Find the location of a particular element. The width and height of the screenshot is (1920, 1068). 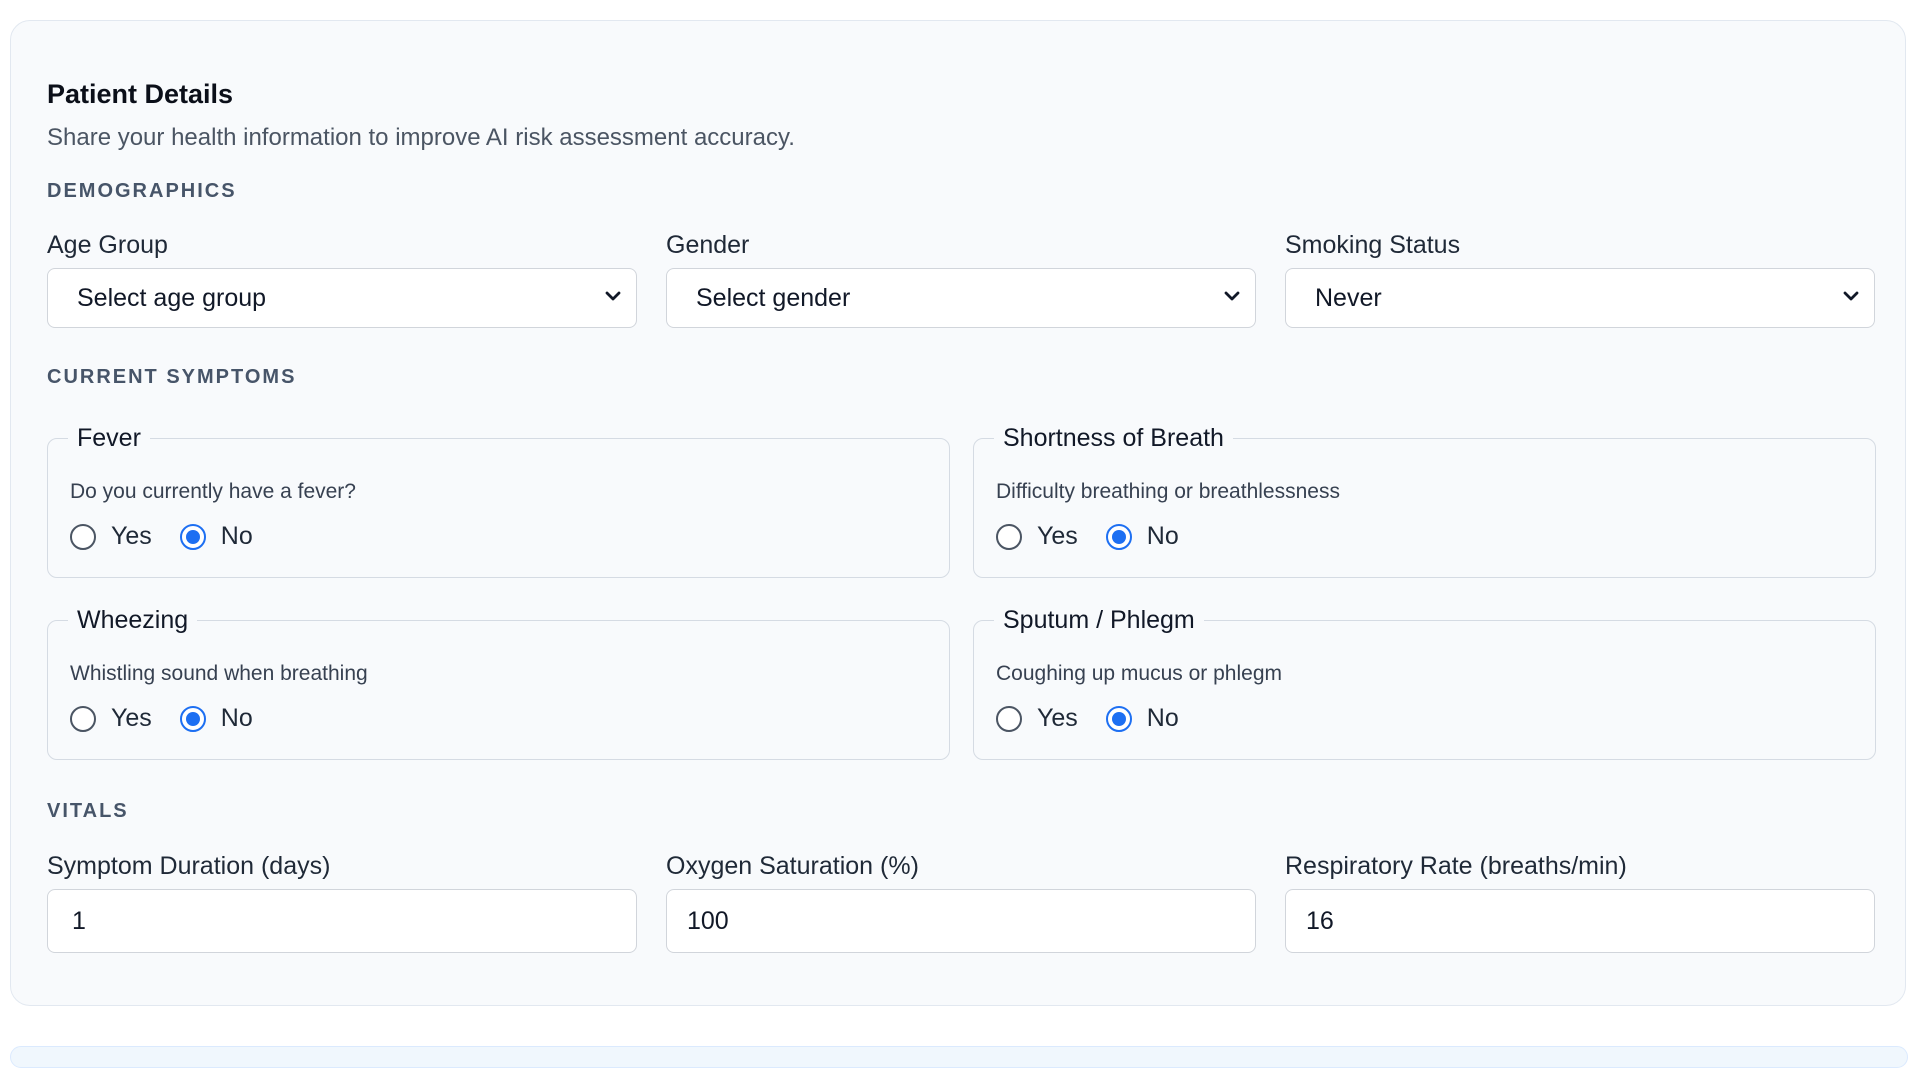

symptom-description: Do you currently have a fever? is located at coordinates (213, 491).